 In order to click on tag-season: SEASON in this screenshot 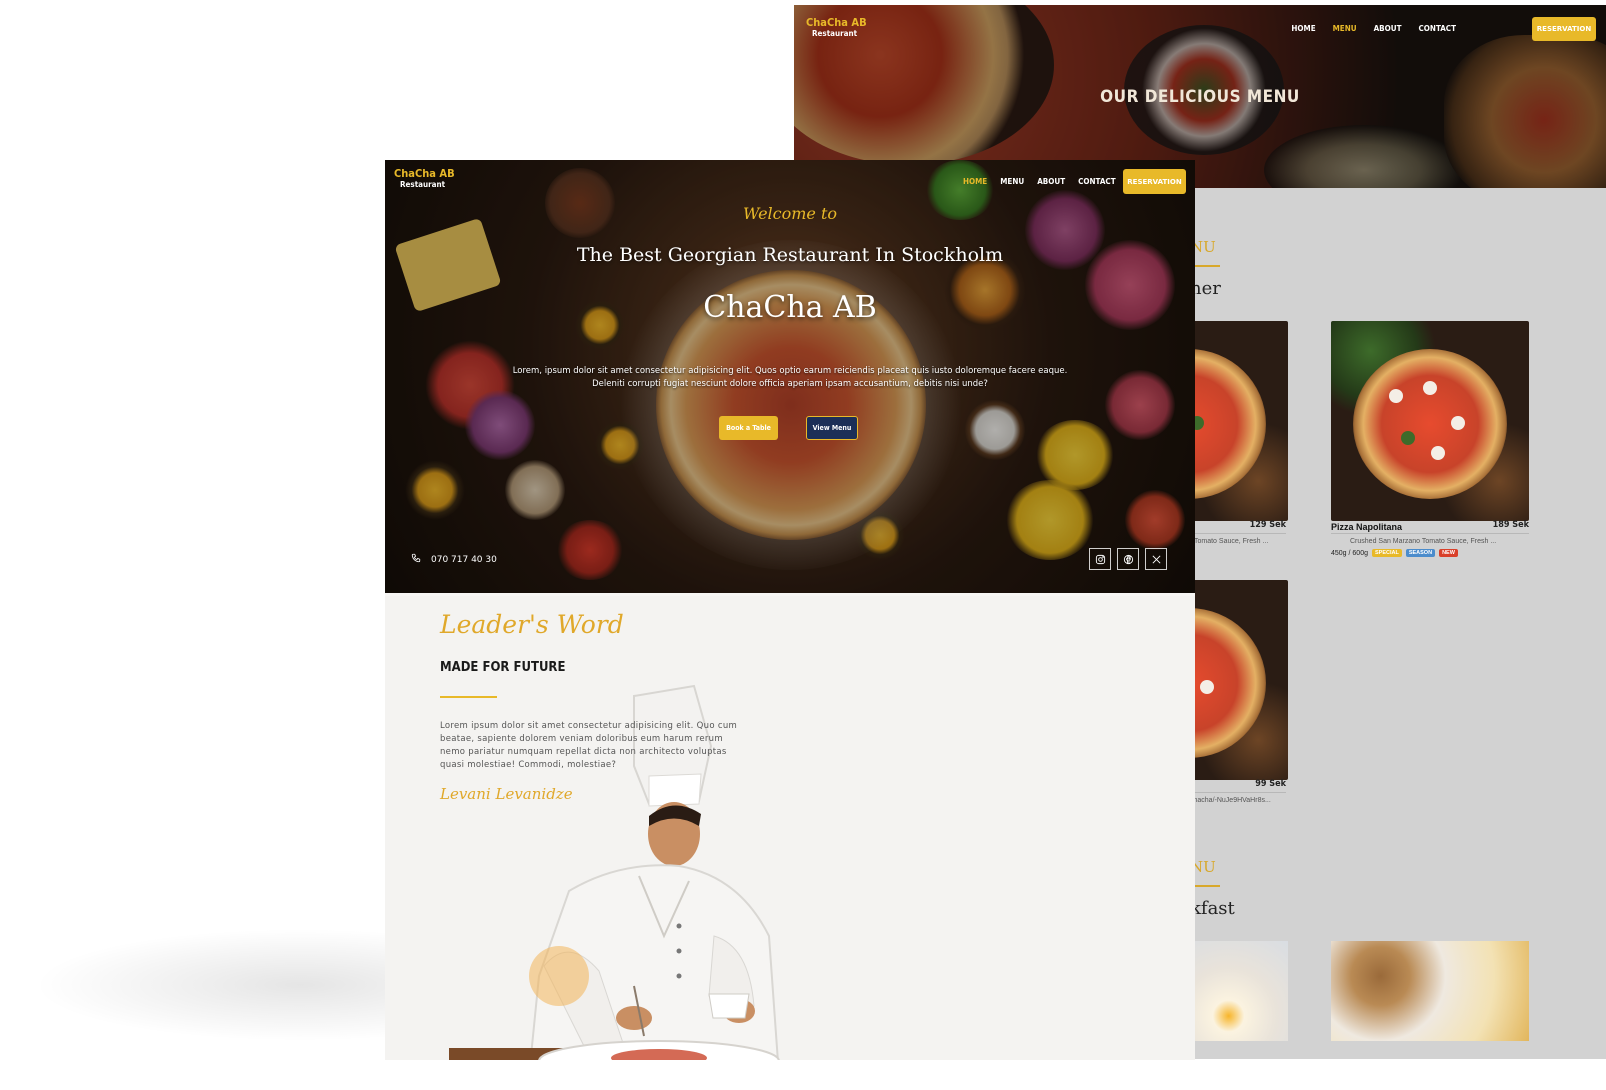, I will do `click(1420, 553)`.